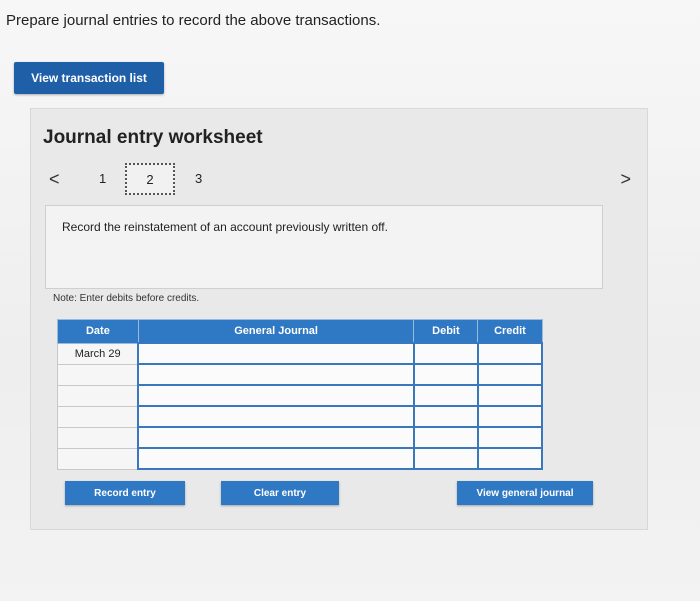  I want to click on record-entry-button: Record entry, so click(125, 493).